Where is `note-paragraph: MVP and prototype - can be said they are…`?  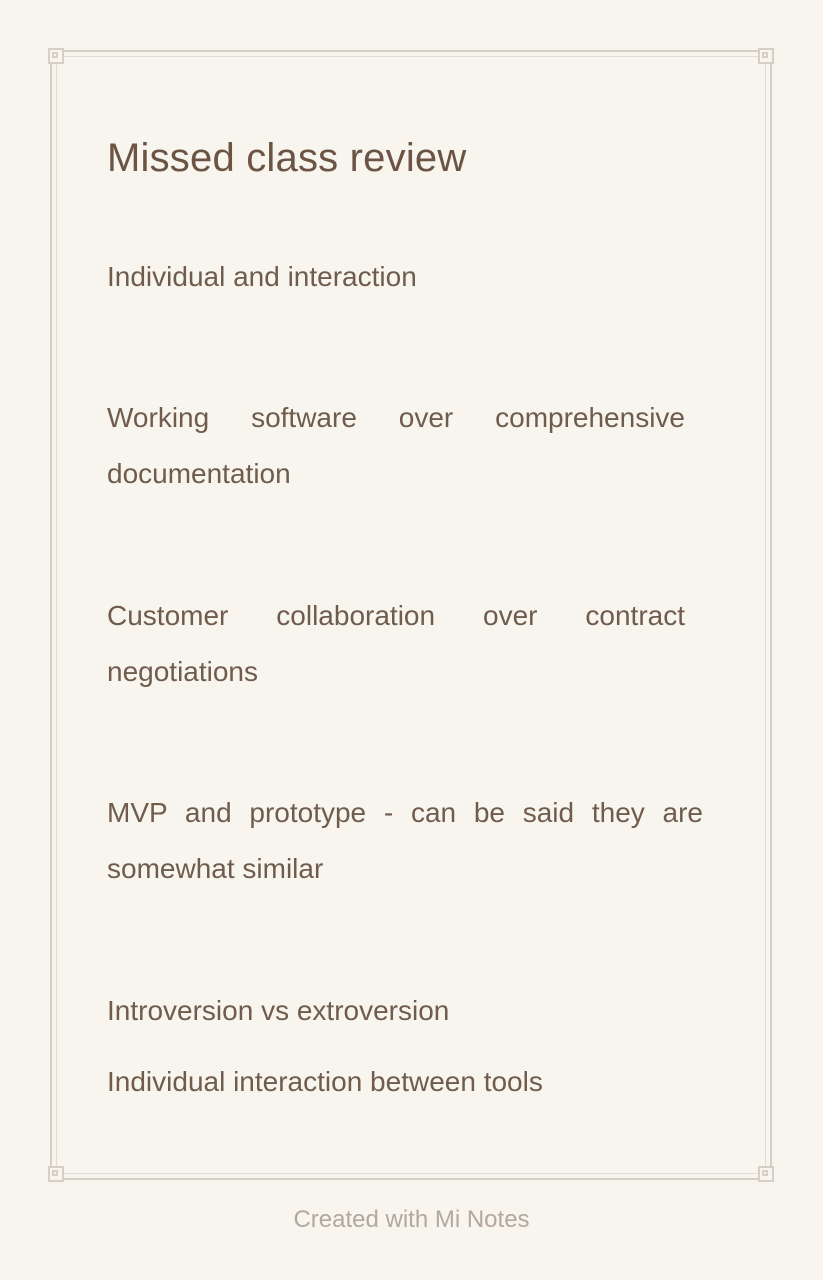 note-paragraph: MVP and prototype - can be said they are… is located at coordinates (405, 840).